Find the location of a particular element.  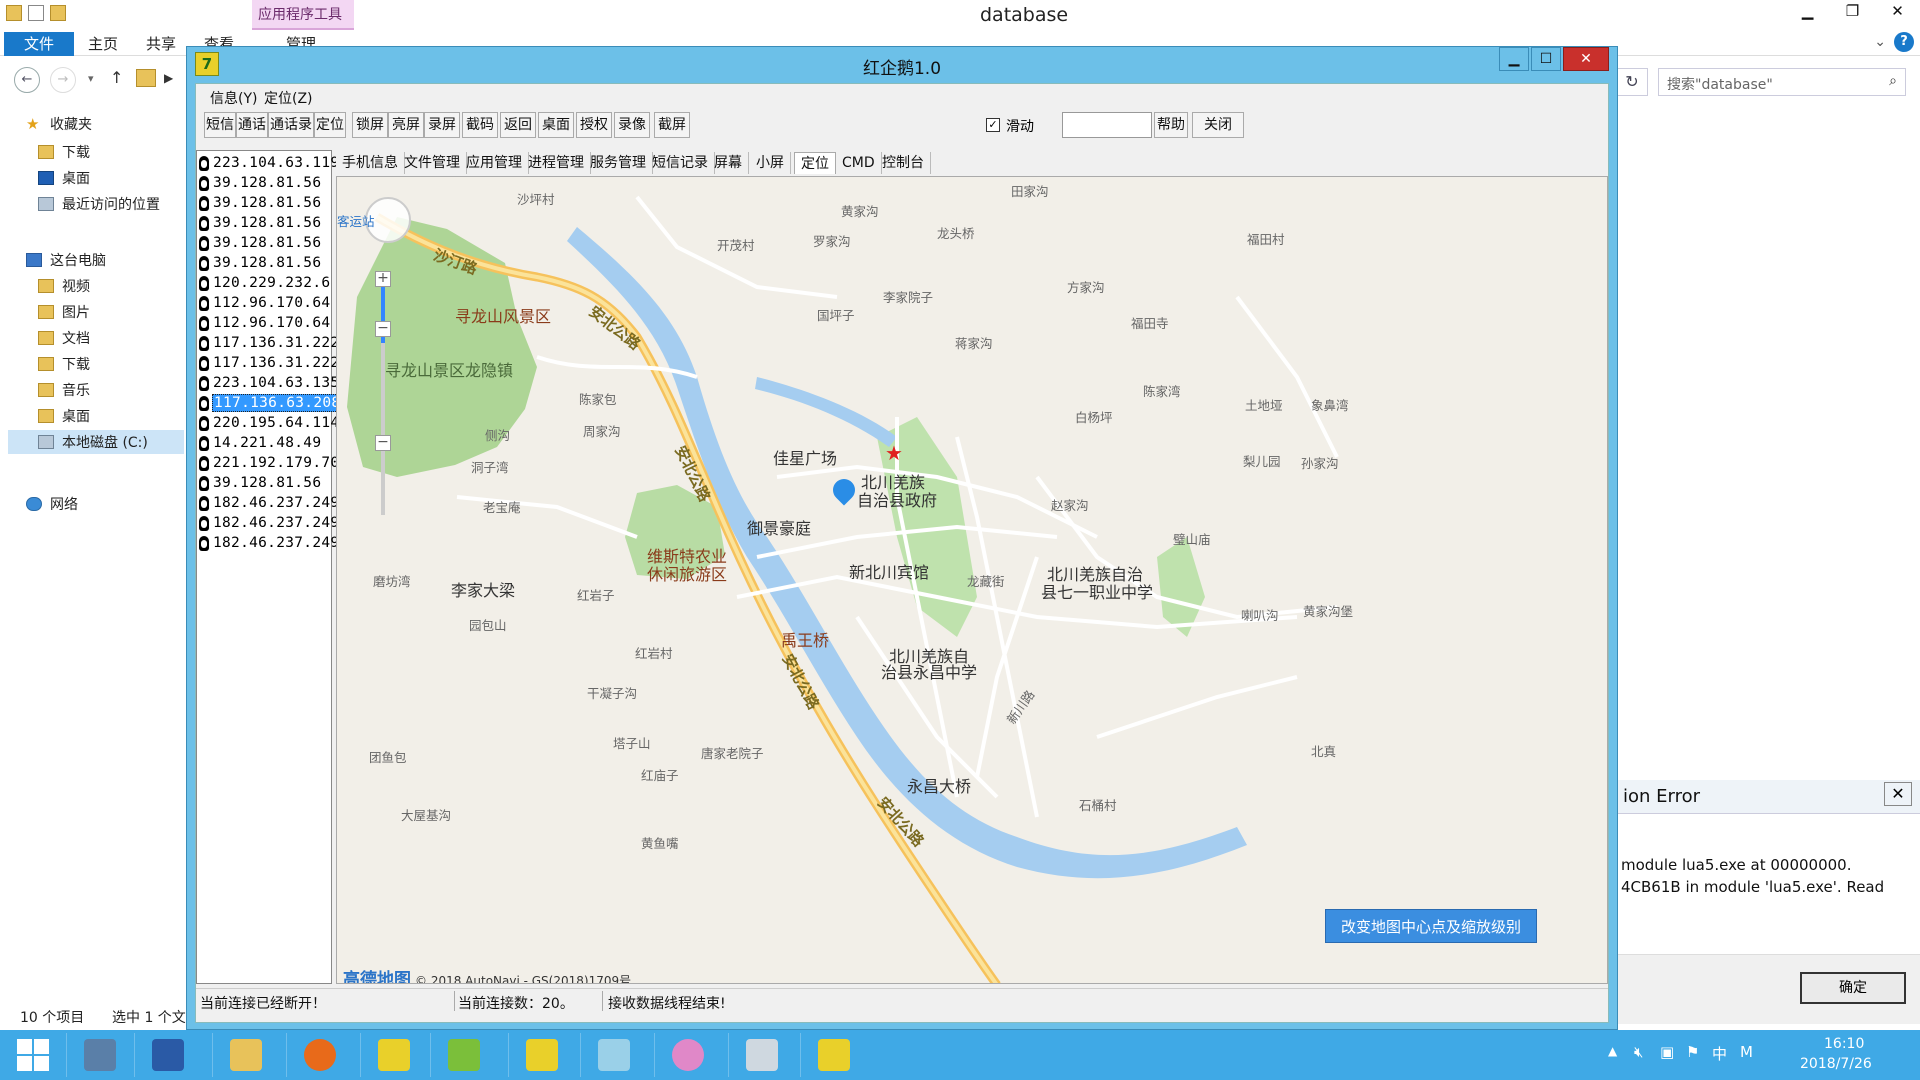

tab-location: 定位 is located at coordinates (815, 163).